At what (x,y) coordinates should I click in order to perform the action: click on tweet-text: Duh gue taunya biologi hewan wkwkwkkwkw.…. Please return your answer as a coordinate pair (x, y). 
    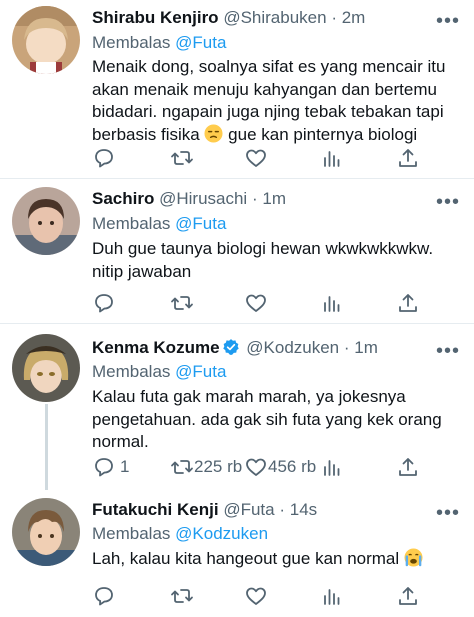
    Looking at the image, I should click on (263, 260).